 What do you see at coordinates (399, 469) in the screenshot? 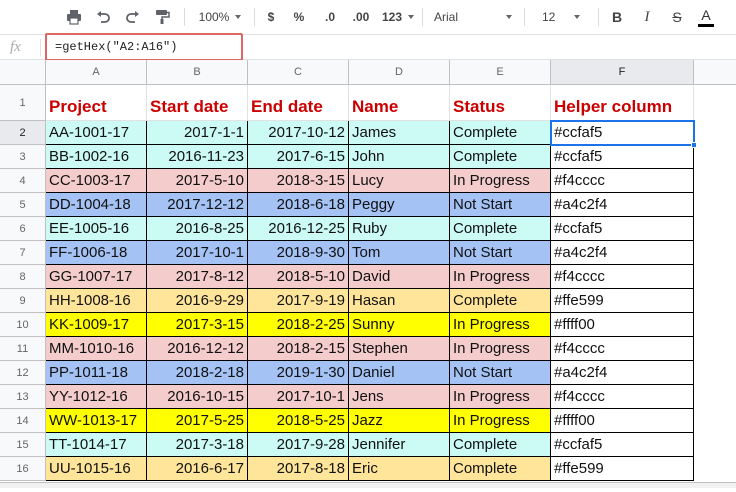
I see `cell-name: Eric` at bounding box center [399, 469].